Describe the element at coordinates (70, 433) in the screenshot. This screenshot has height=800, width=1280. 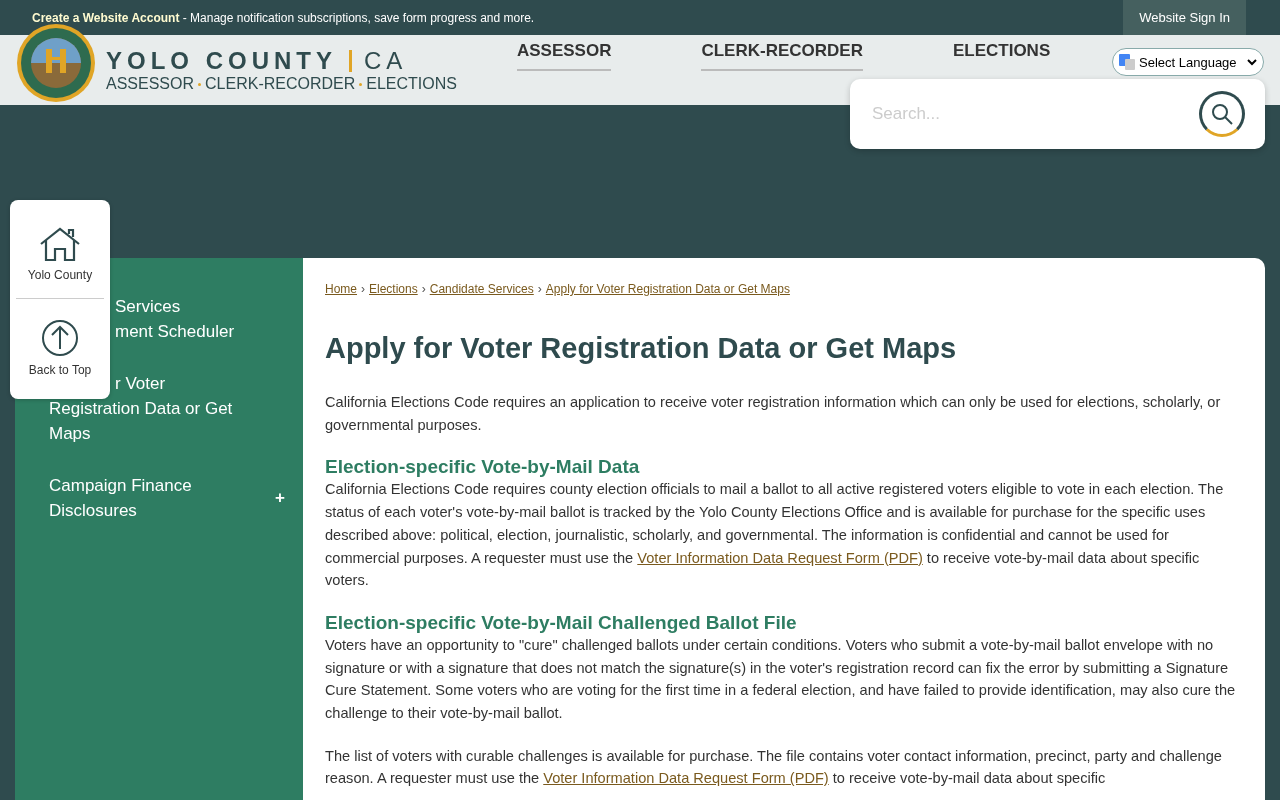
I see `sidebar-link-text: Maps` at that location.